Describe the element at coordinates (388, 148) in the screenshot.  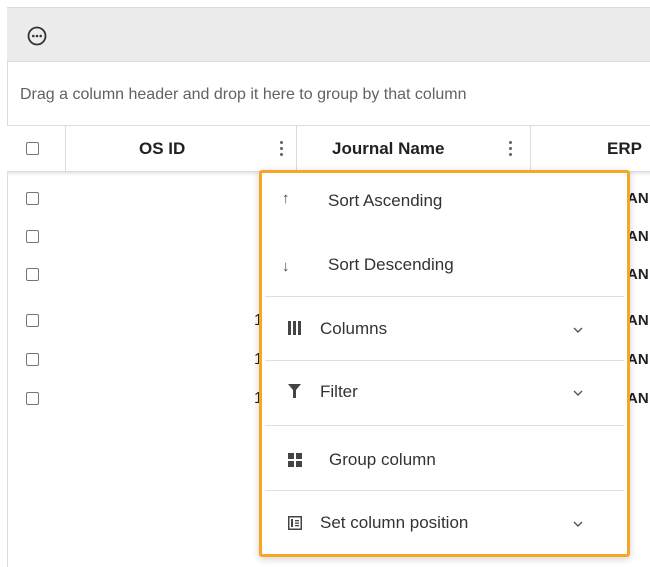
I see `column-title: Journal Name` at that location.